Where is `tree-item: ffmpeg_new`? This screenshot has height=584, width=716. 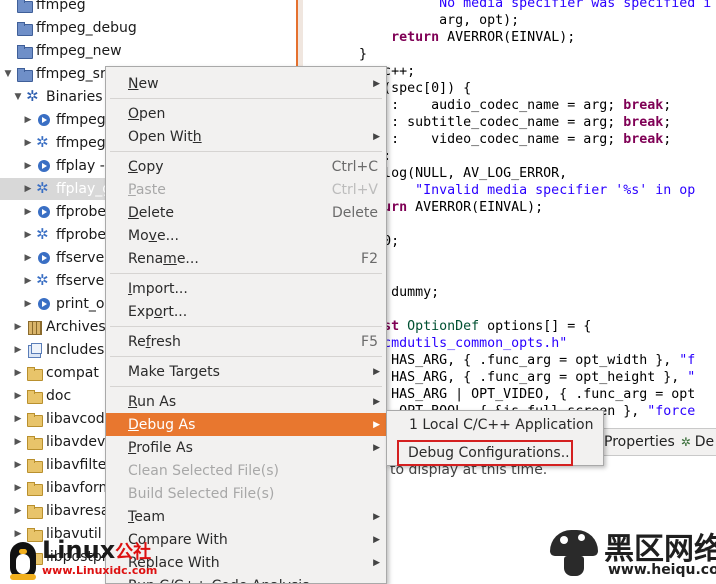
tree-item: ffmpeg_new is located at coordinates (148, 51).